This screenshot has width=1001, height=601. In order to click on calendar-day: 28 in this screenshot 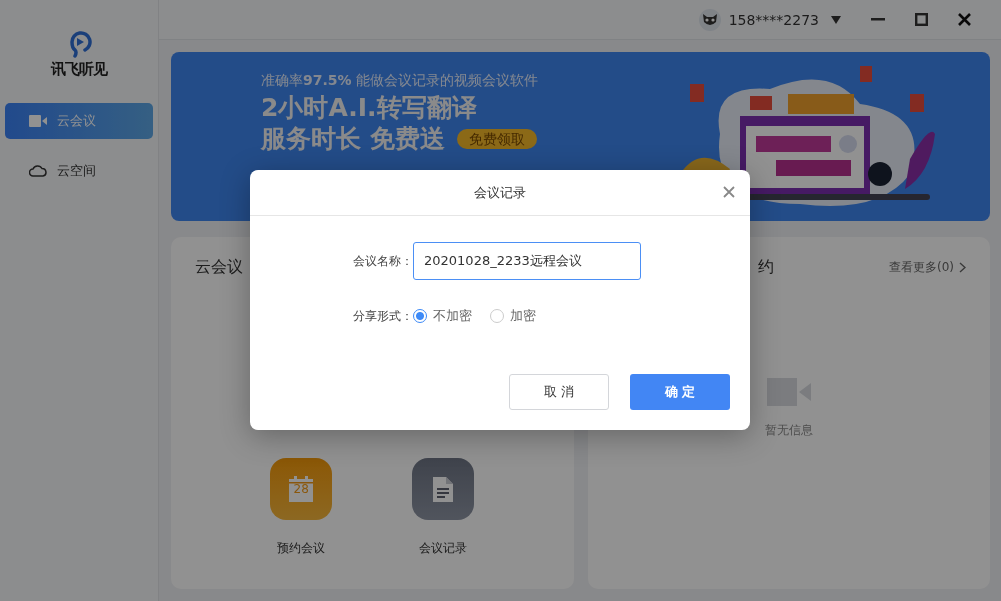, I will do `click(301, 489)`.